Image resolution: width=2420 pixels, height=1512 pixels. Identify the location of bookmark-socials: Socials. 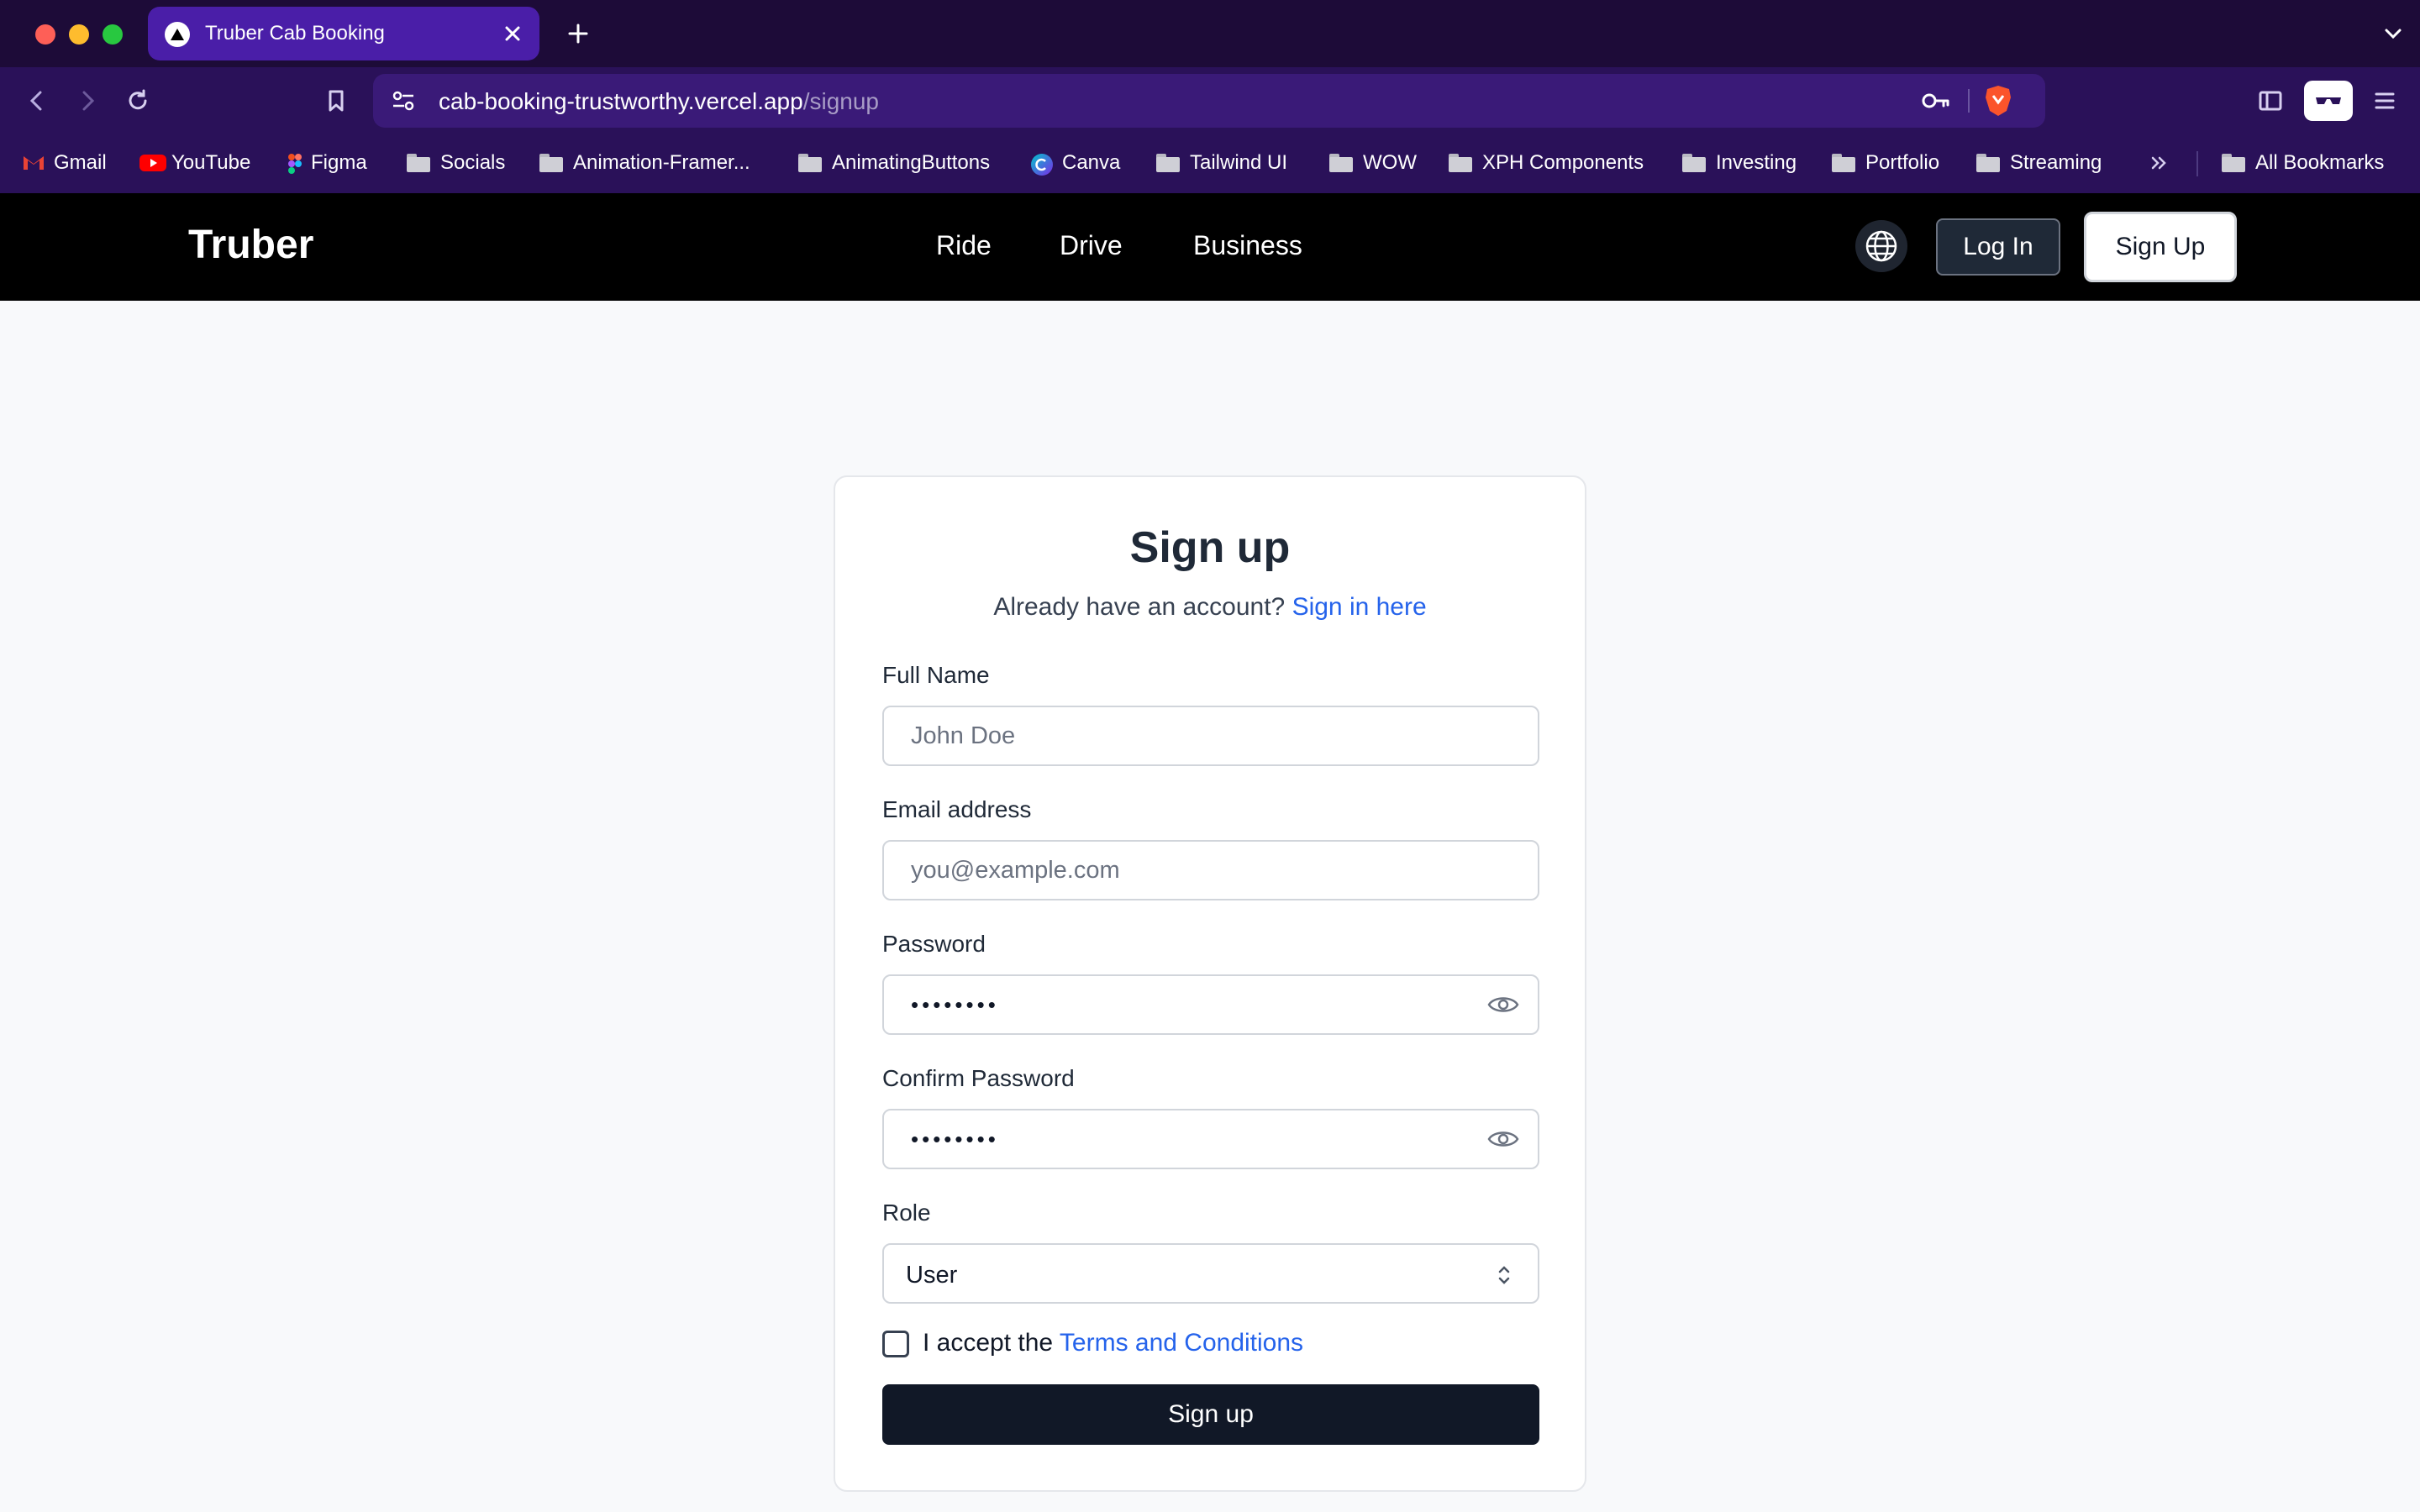
(456, 163).